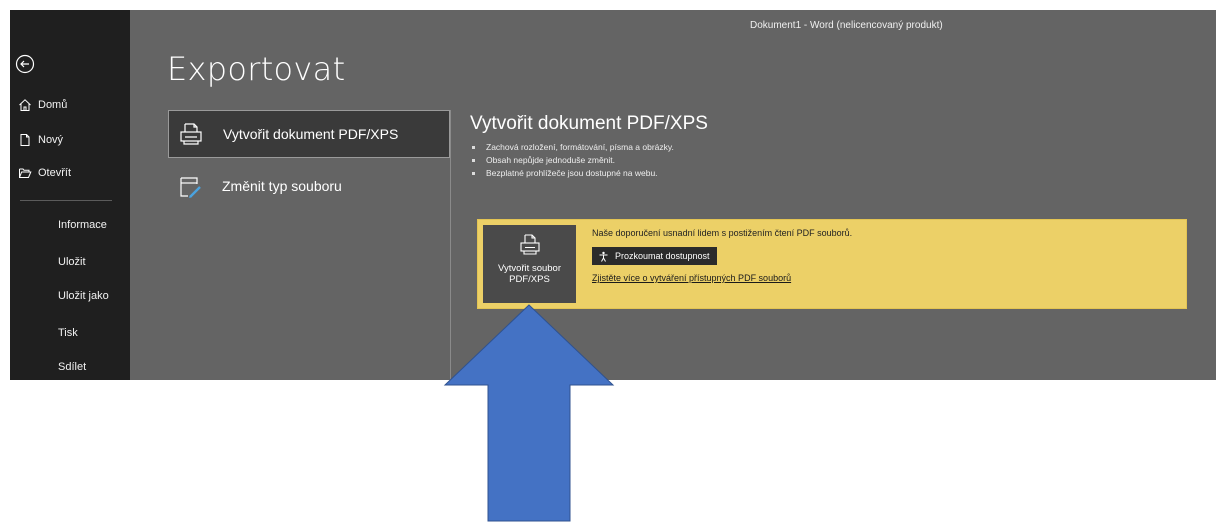 This screenshot has height=522, width=1216. I want to click on back-arrow-icon, so click(25, 64).